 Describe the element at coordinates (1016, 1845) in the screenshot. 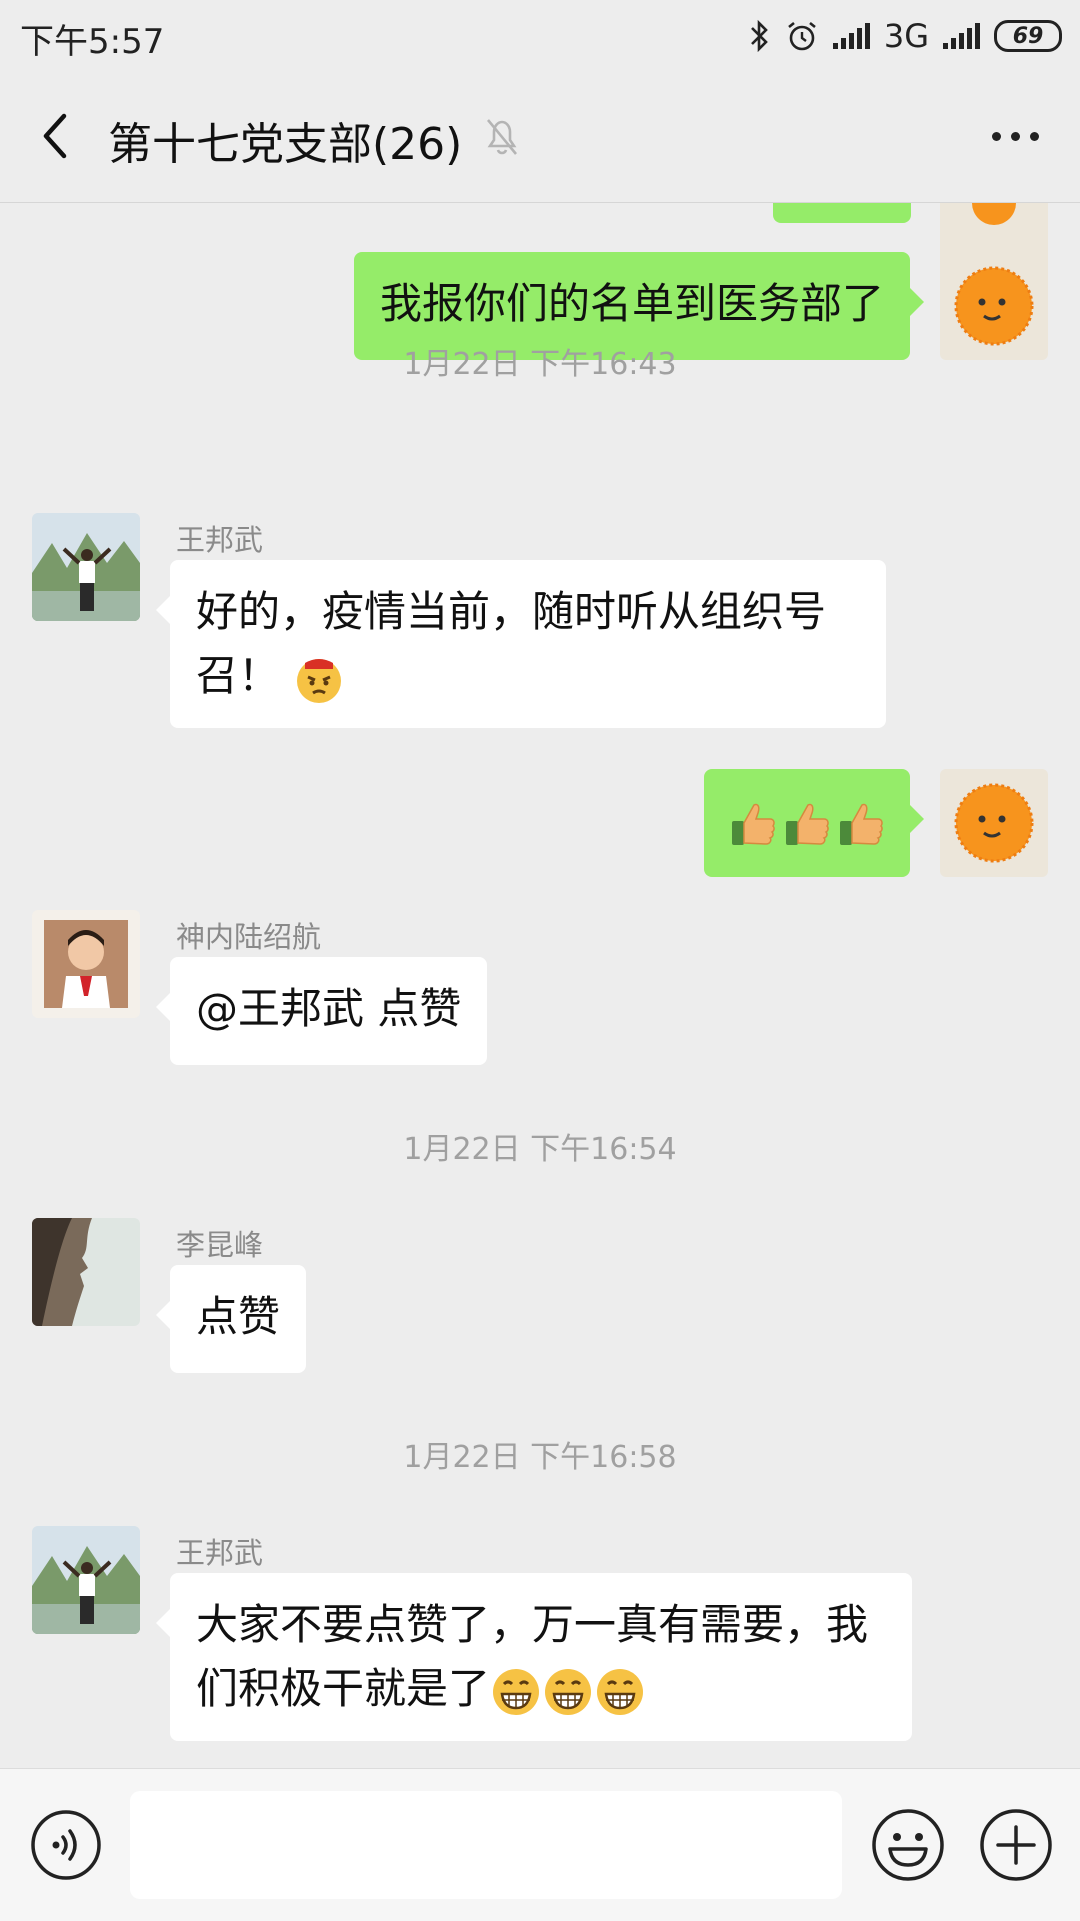

I see `plus-icon` at that location.